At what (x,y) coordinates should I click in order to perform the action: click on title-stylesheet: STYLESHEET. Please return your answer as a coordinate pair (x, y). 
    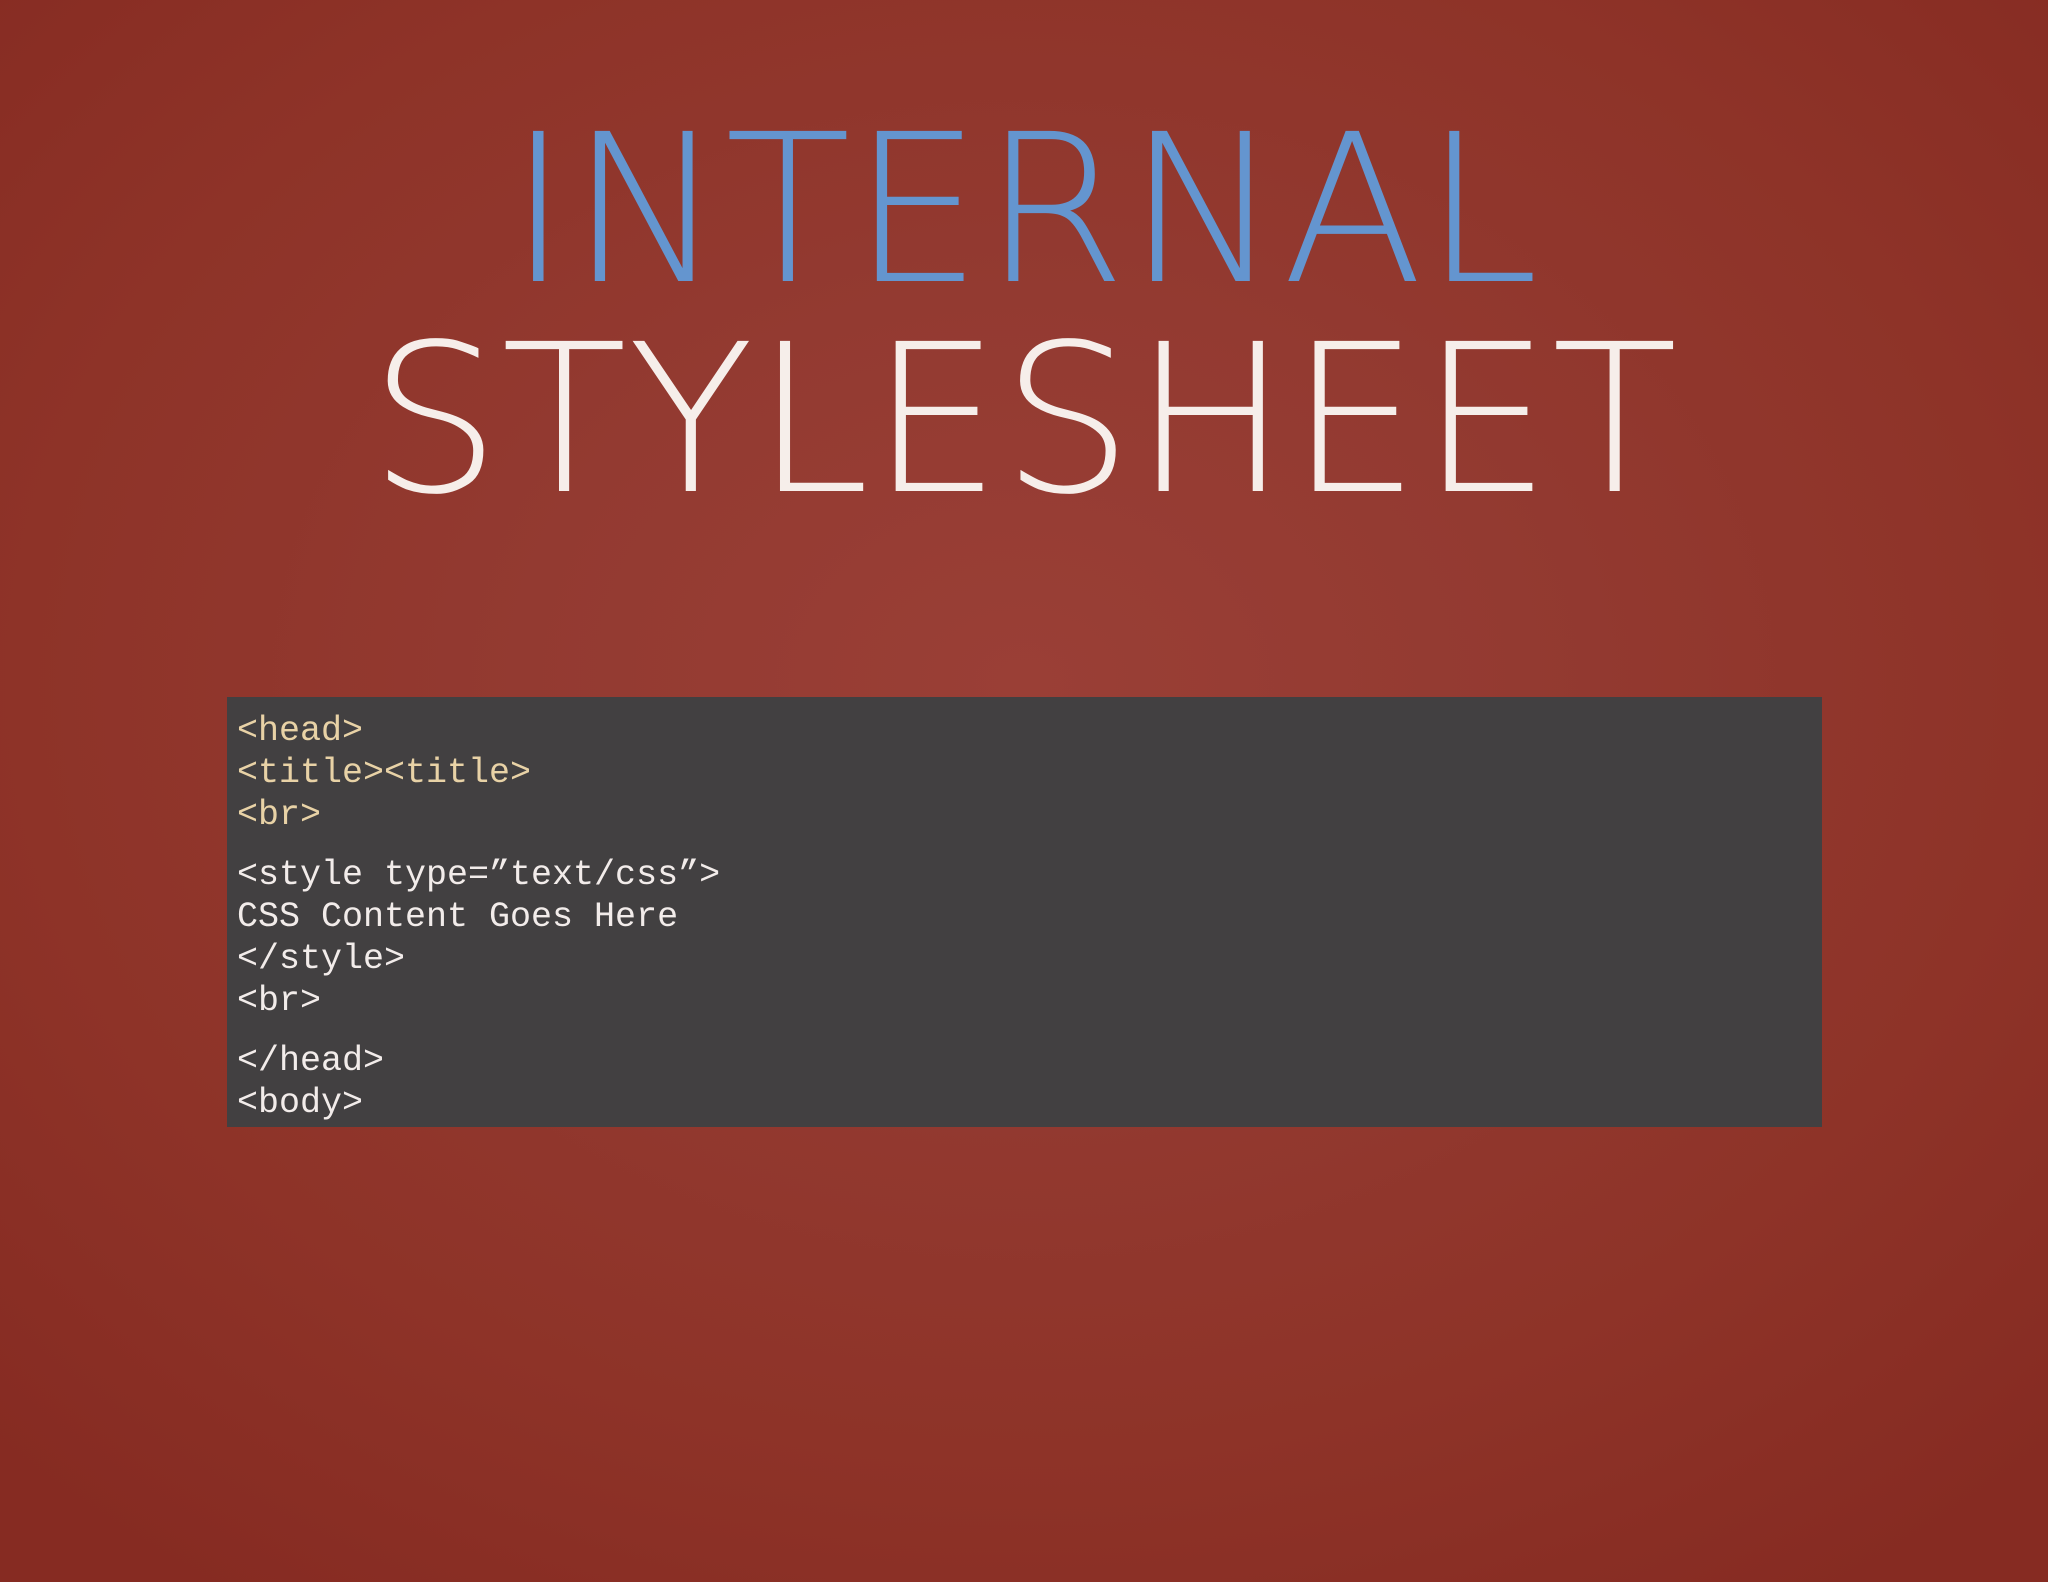
    Looking at the image, I should click on (1024, 420).